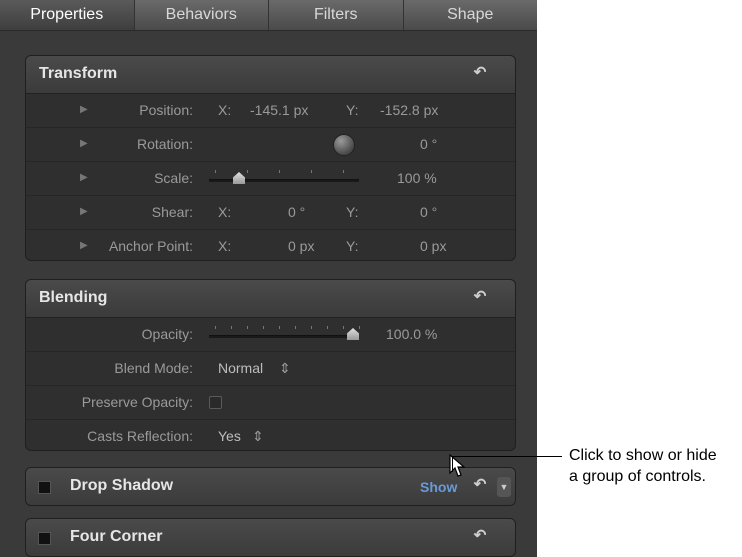 The image size is (742, 557). Describe the element at coordinates (411, 334) in the screenshot. I see `opacity-value: 100.0 %` at that location.